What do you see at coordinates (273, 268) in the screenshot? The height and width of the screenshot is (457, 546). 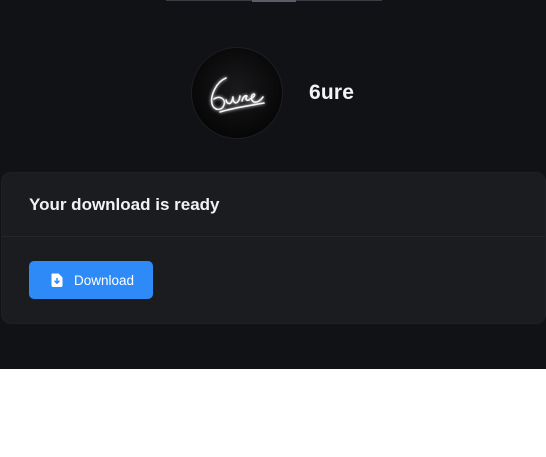 I see `card-body: Download` at bounding box center [273, 268].